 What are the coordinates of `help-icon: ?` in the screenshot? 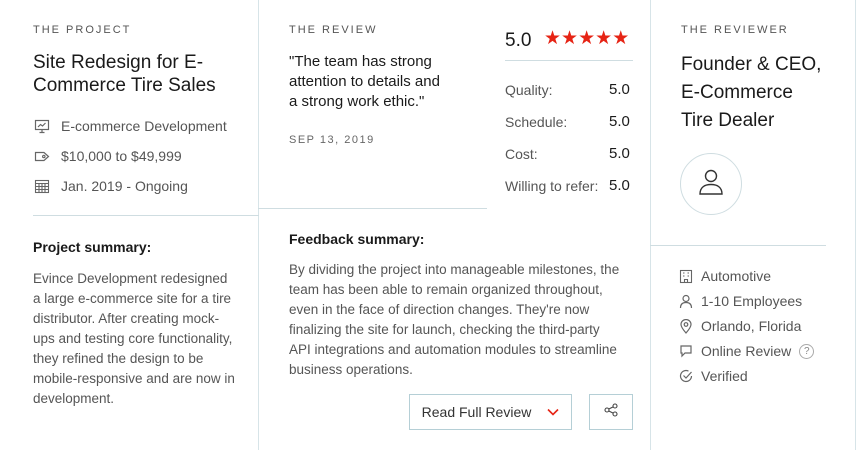 It's located at (807, 351).